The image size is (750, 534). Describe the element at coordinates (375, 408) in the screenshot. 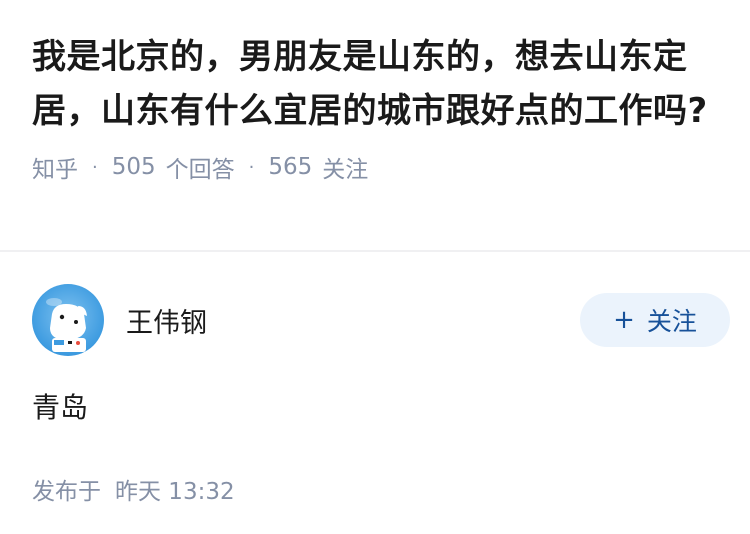

I see `answer-content: 青岛` at that location.